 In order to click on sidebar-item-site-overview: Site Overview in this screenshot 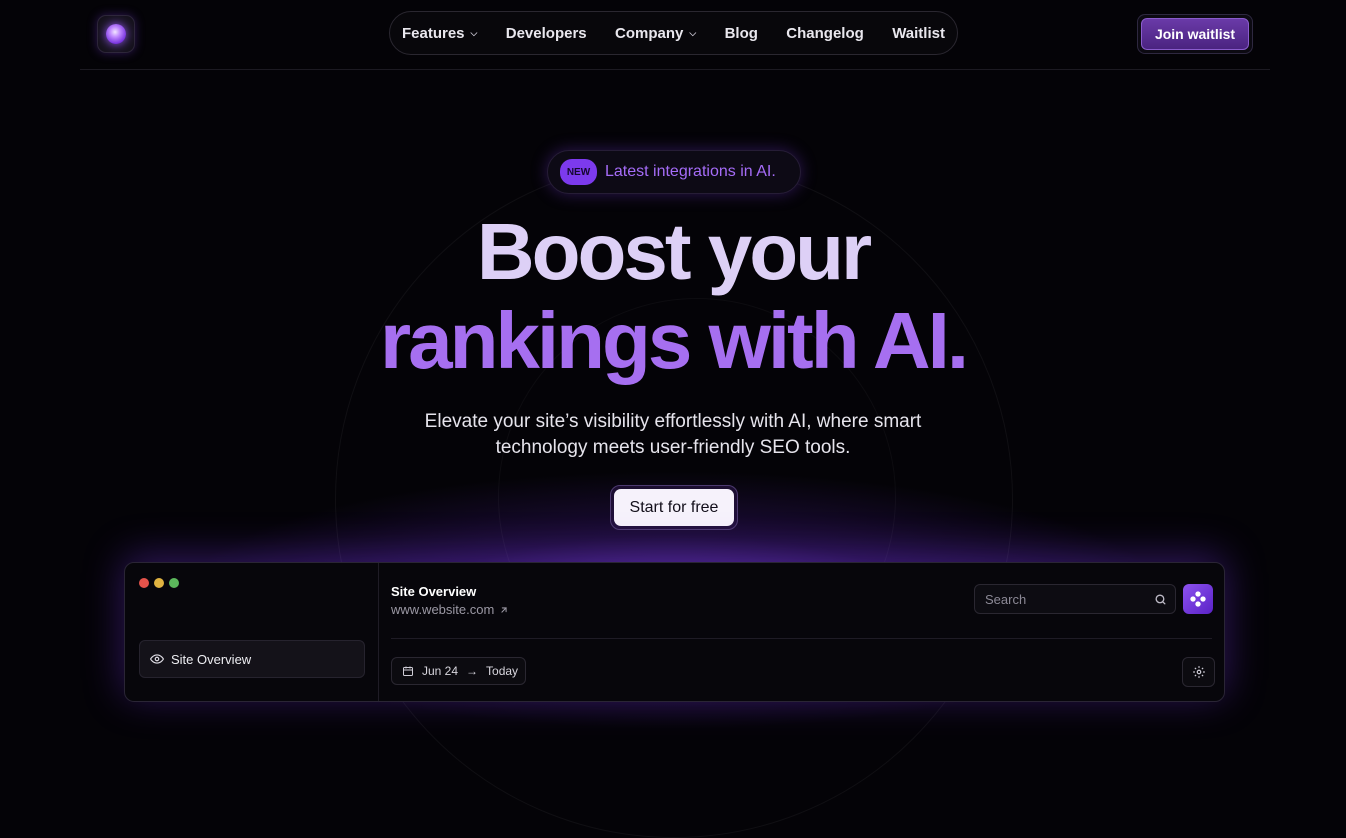, I will do `click(252, 659)`.